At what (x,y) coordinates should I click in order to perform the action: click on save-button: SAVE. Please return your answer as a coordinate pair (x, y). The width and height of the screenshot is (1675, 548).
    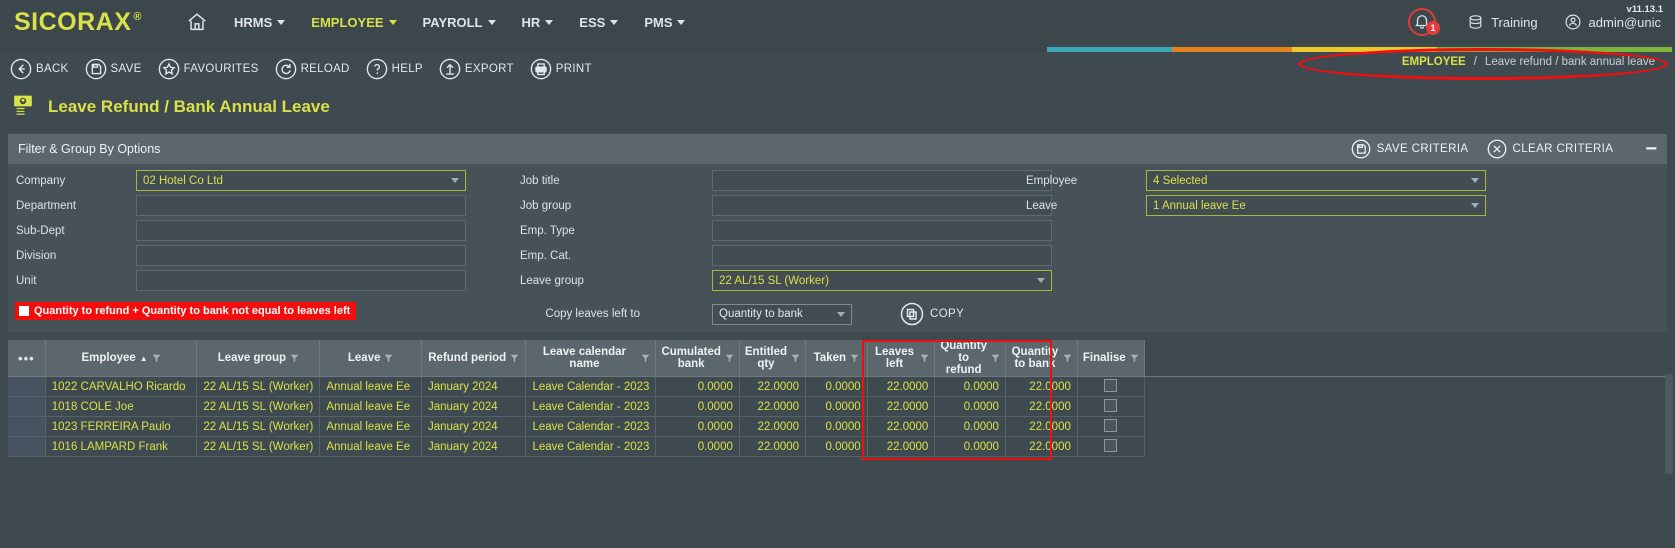
    Looking at the image, I should click on (113, 69).